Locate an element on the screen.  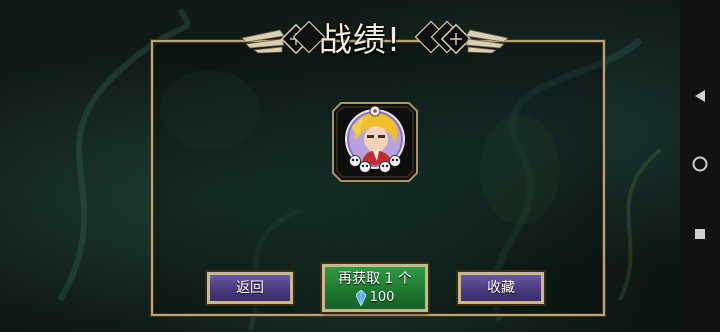
retry-cost: 100 is located at coordinates (375, 298).